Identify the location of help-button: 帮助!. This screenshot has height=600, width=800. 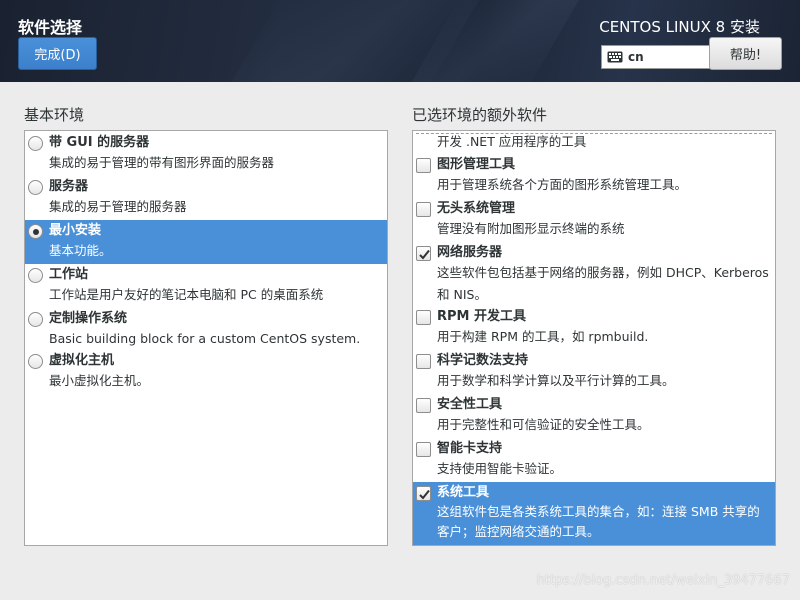
(745, 53).